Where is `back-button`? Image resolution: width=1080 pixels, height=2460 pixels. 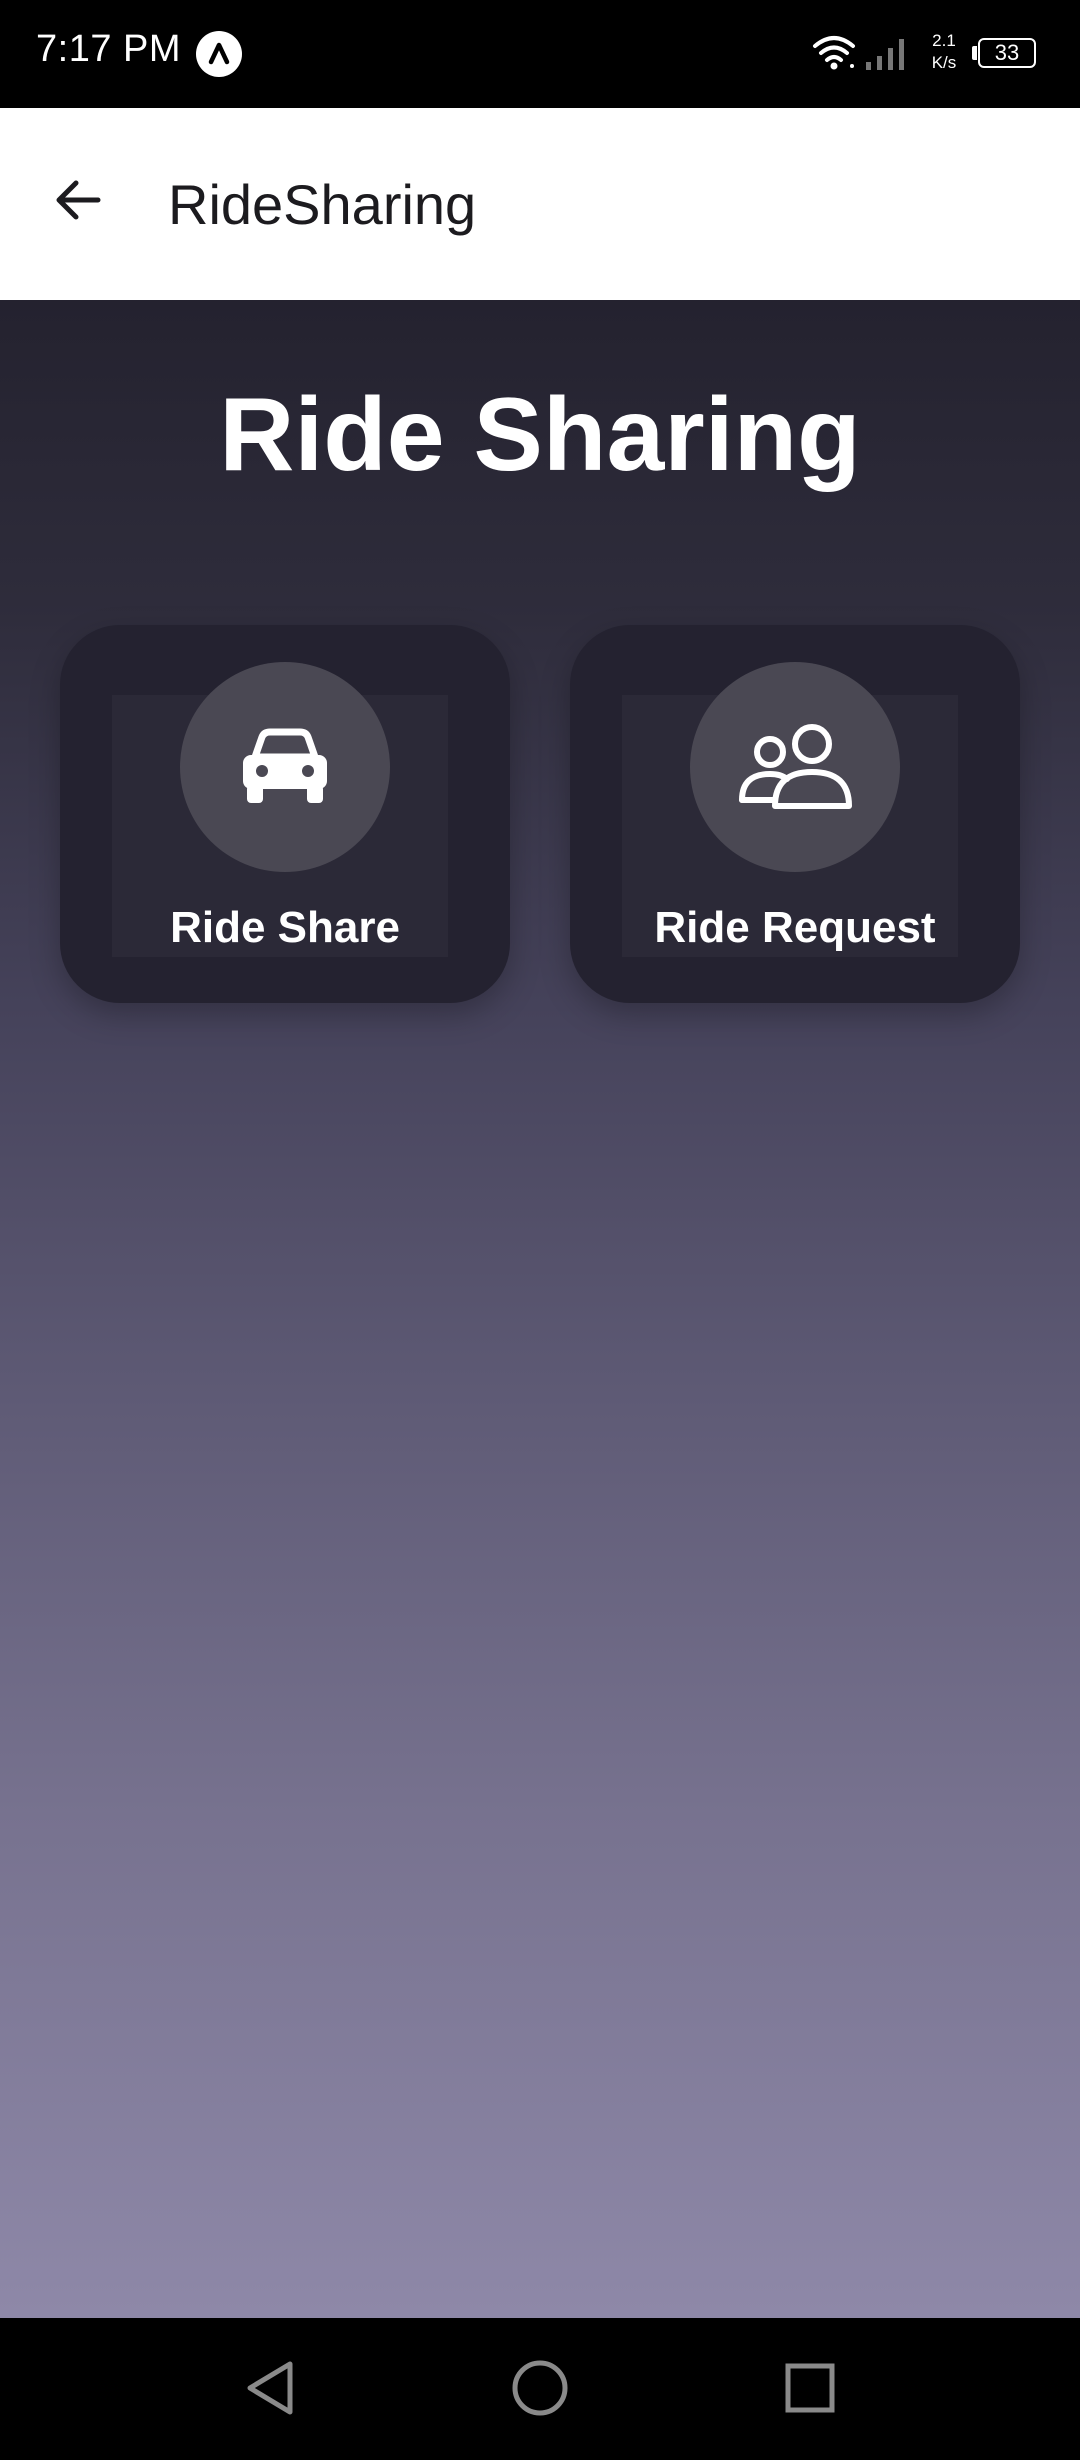 back-button is located at coordinates (78, 200).